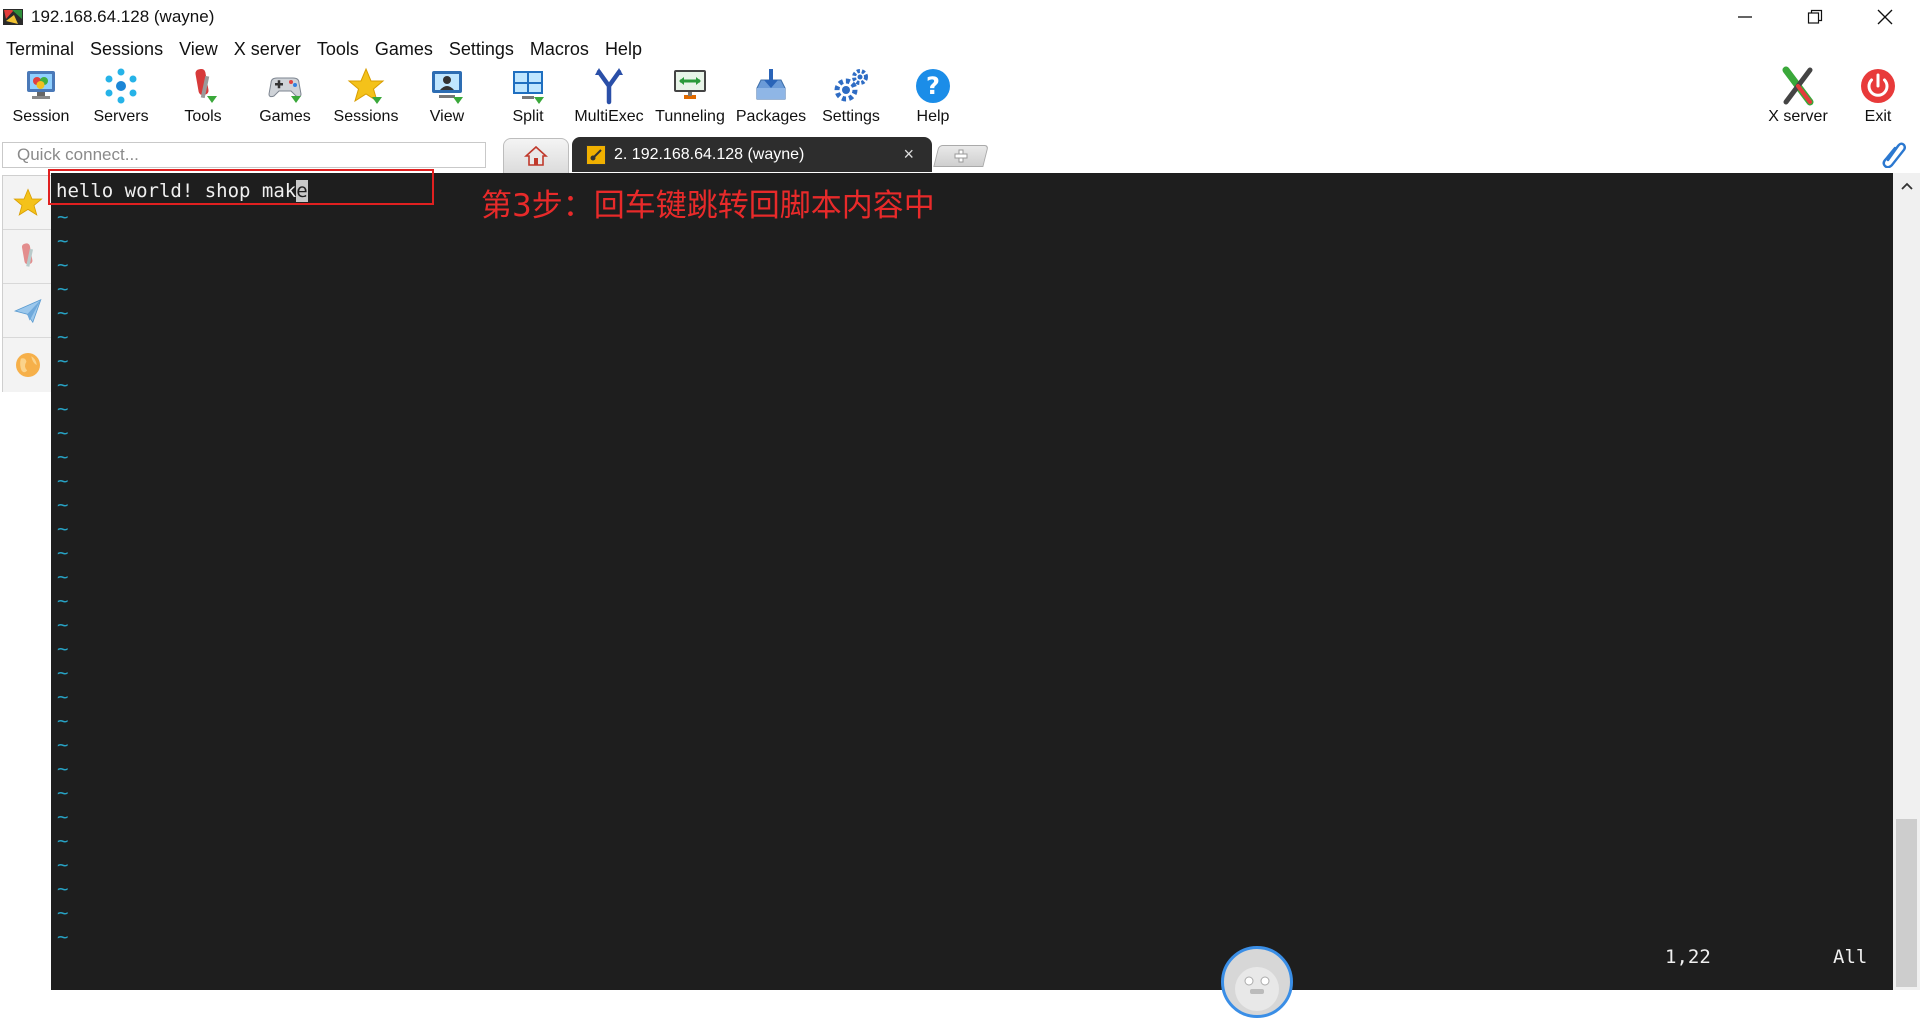  Describe the element at coordinates (203, 116) in the screenshot. I see `tools-label: Tools` at that location.